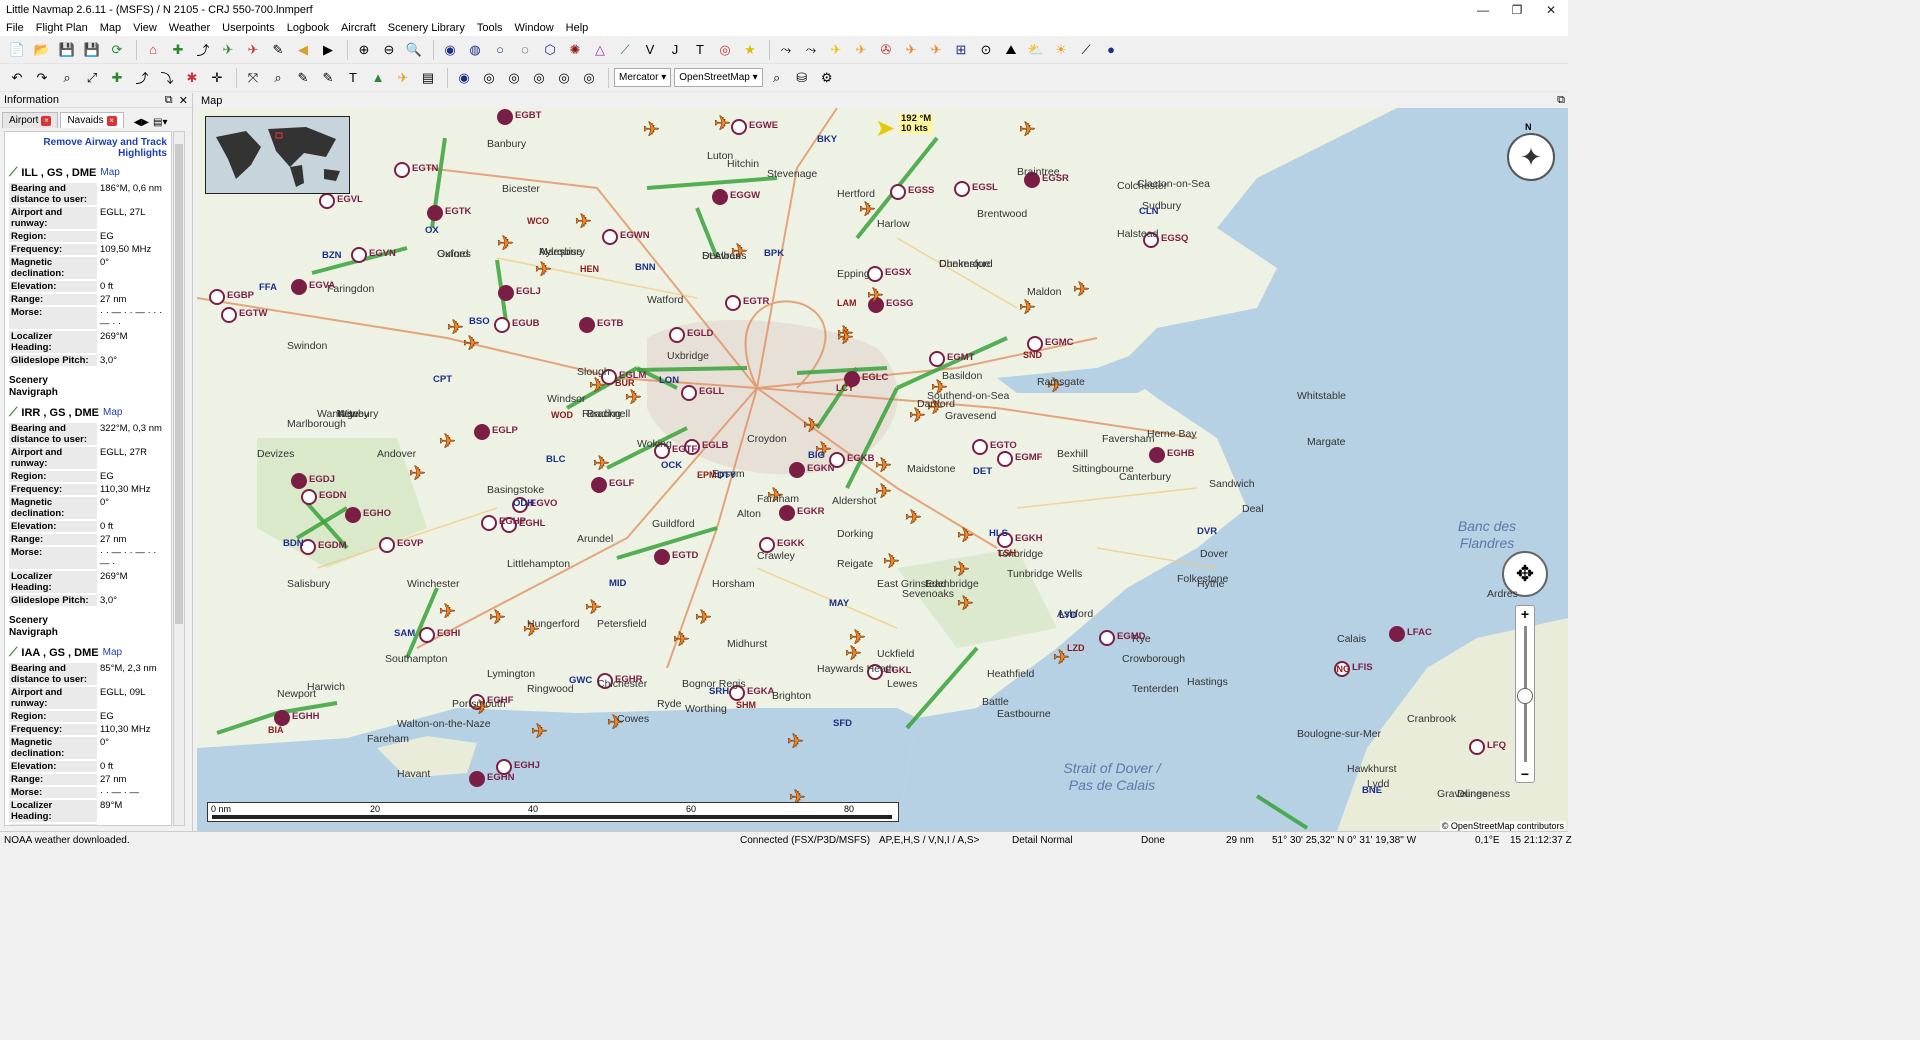  Describe the element at coordinates (278, 78) in the screenshot. I see `magnify-icon: ⌕` at that location.